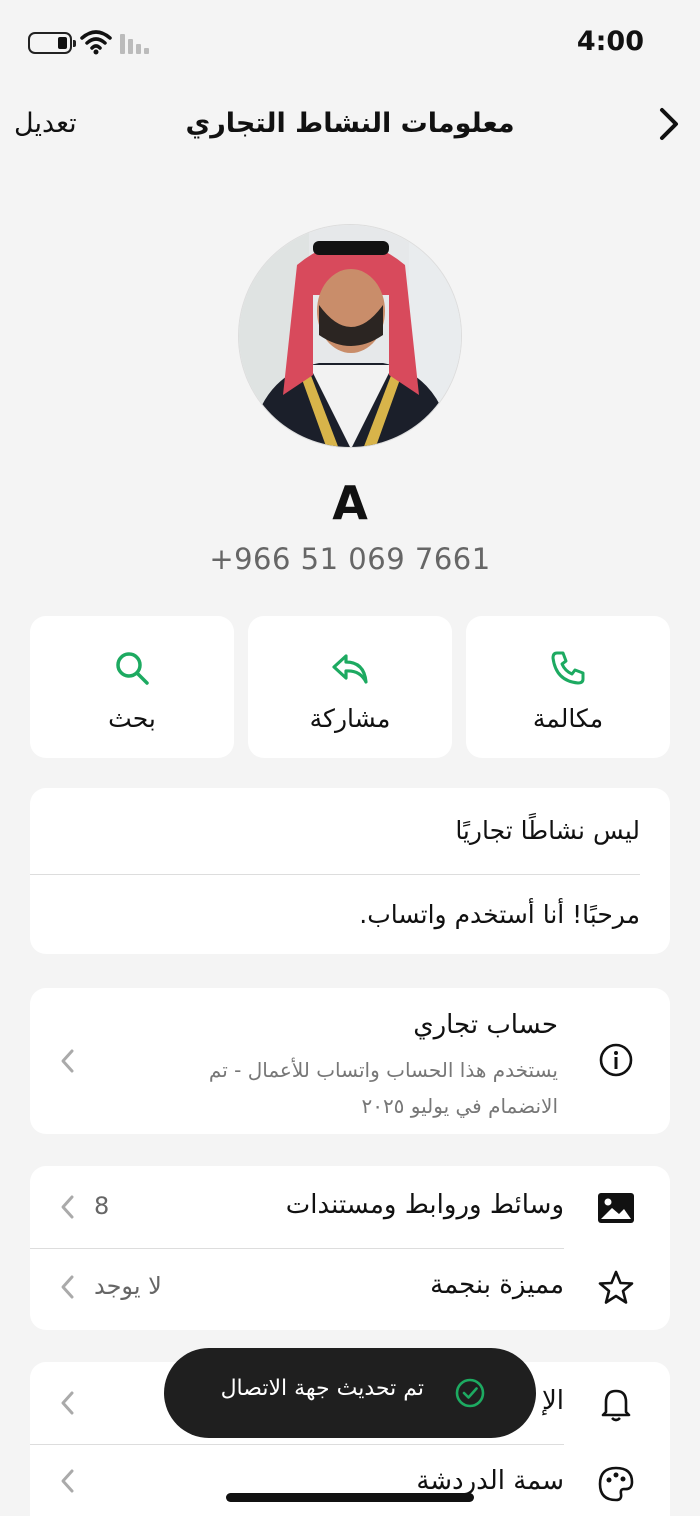 Image resolution: width=700 pixels, height=1516 pixels. Describe the element at coordinates (568, 668) in the screenshot. I see `phone-icon` at that location.